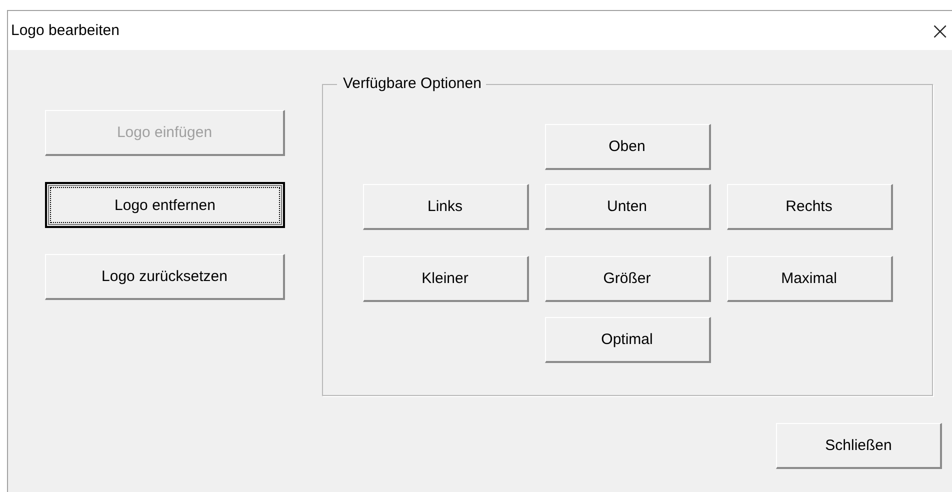 This screenshot has width=952, height=492. I want to click on option-button: Größer, so click(627, 279).